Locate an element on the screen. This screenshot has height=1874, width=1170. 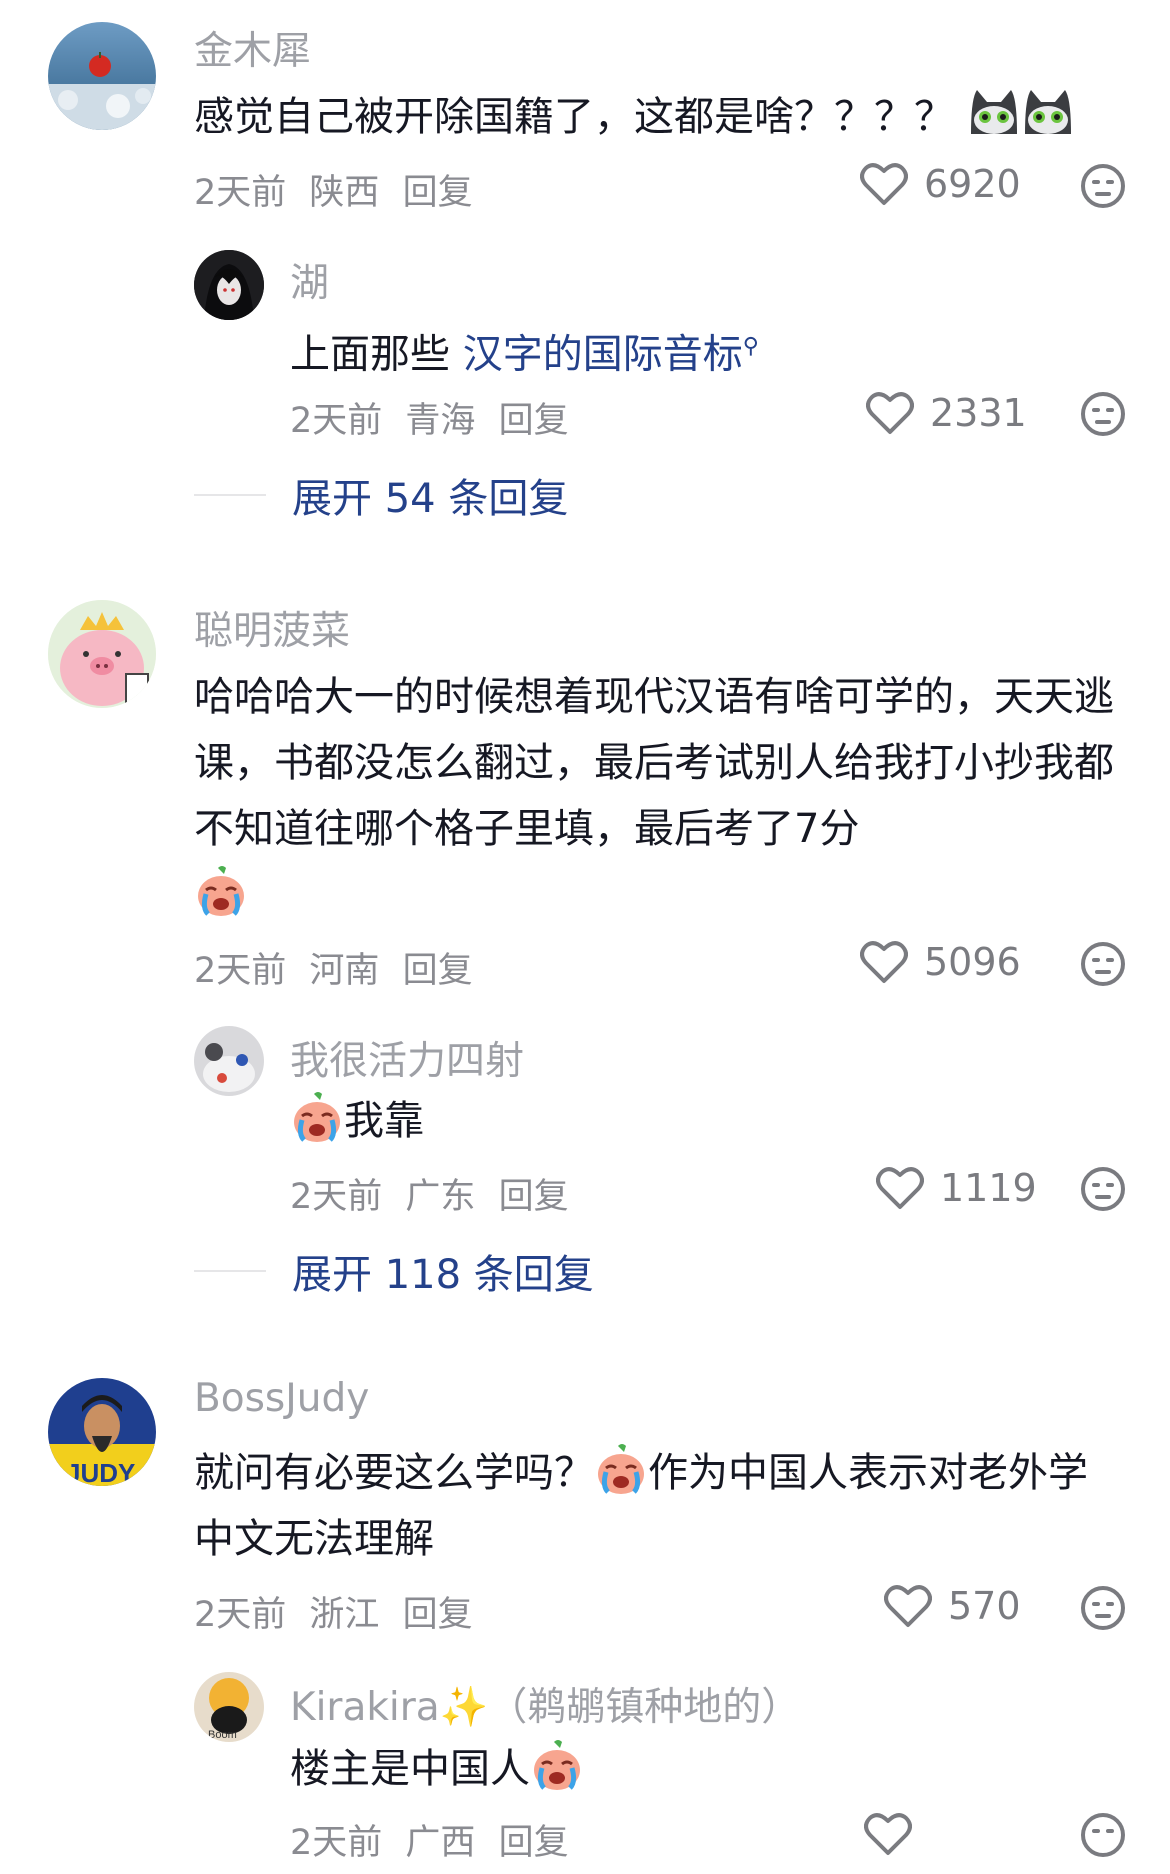
reply-location: 广东 is located at coordinates (440, 1197).